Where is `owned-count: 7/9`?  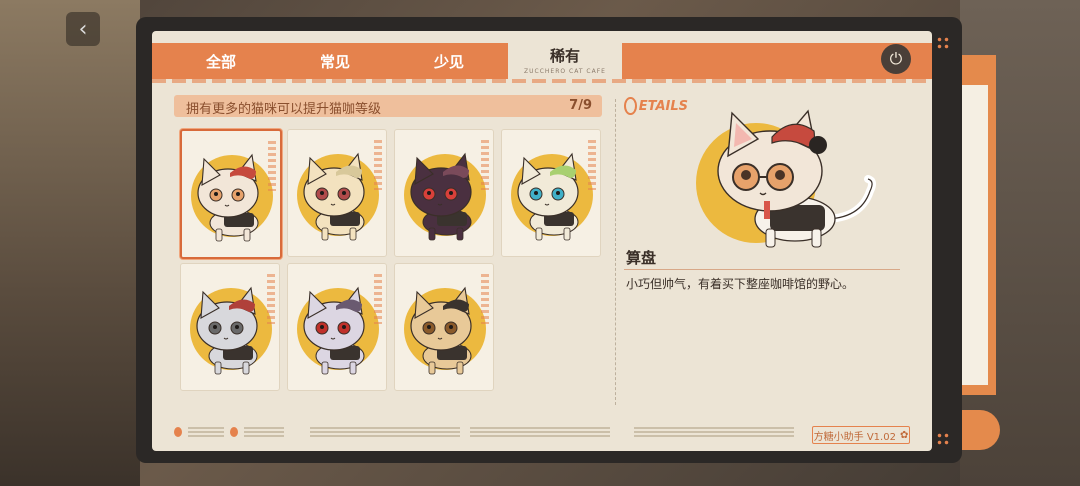
owned-count: 7/9 is located at coordinates (580, 105).